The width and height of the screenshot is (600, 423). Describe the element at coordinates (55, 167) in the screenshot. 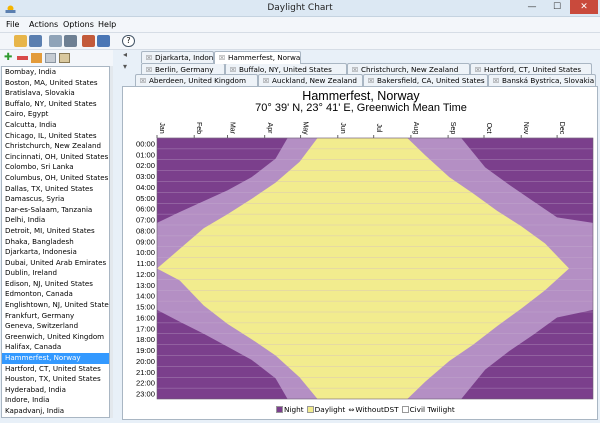

I see `location-list-item: Colombo, Sri Lanka` at that location.